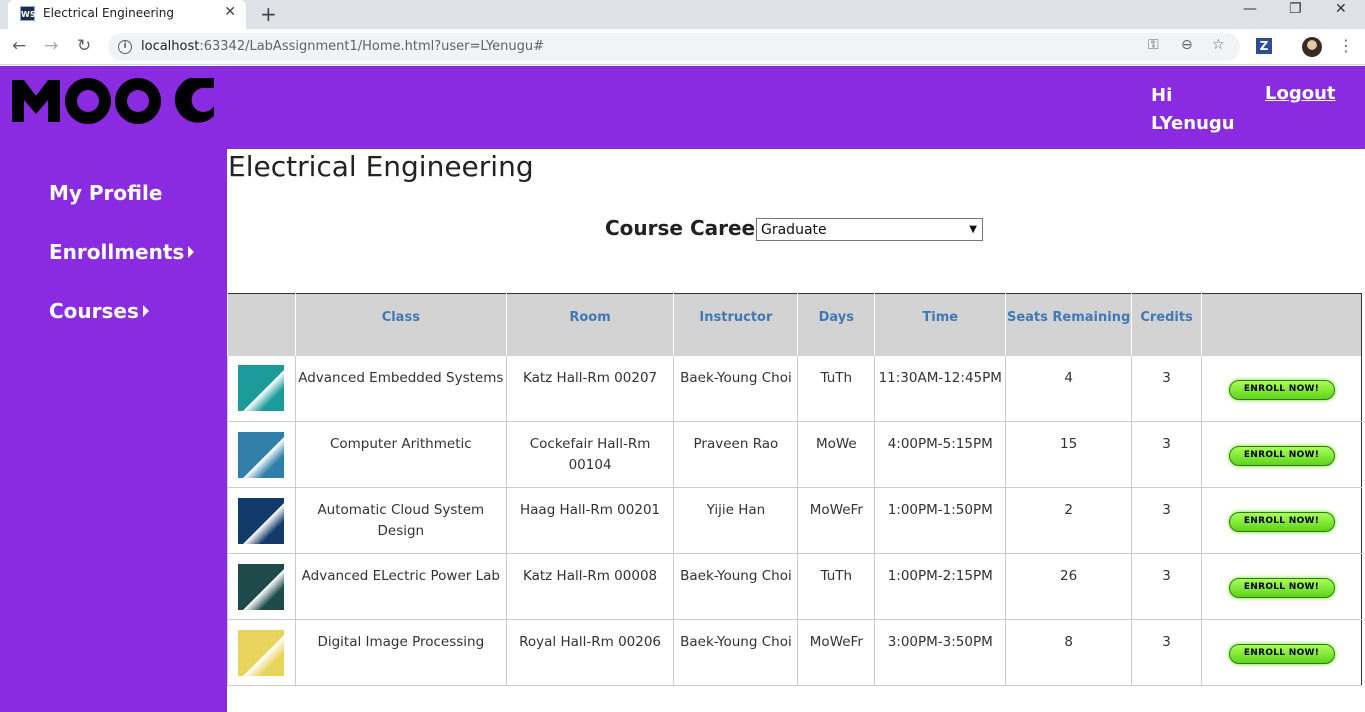 The image size is (1365, 712). Describe the element at coordinates (682, 107) in the screenshot. I see `site-header: Hi LYenugu Logout` at that location.